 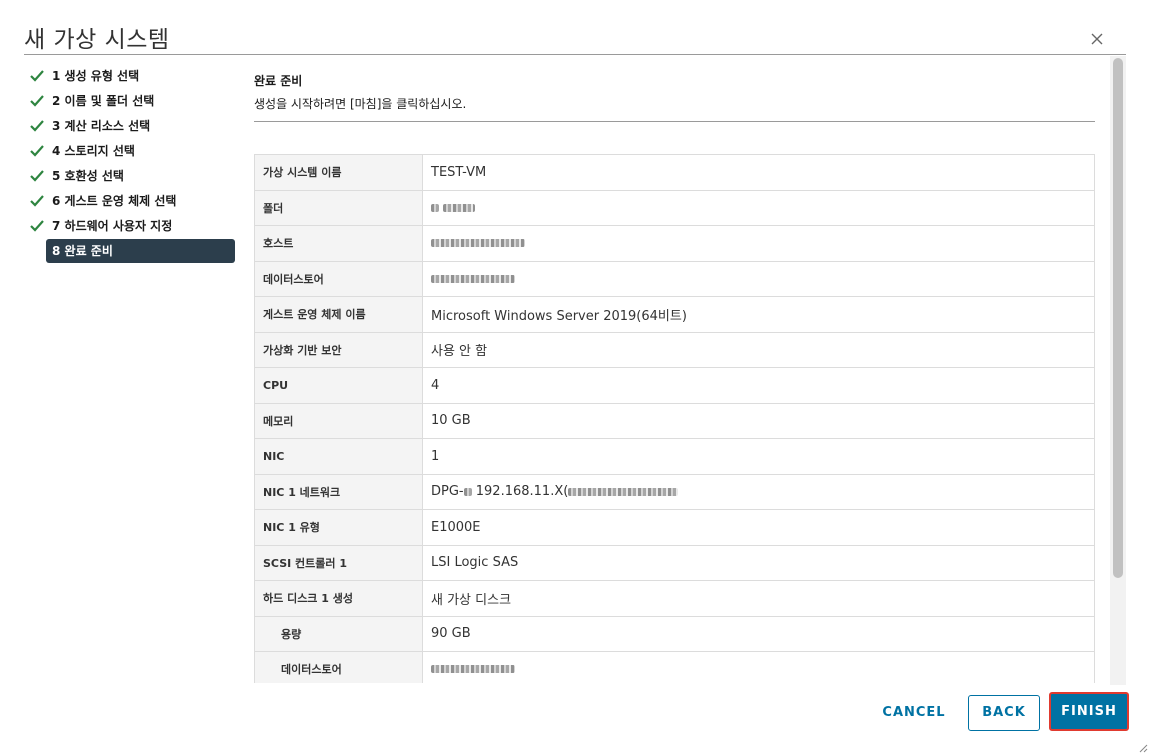 What do you see at coordinates (96, 76) in the screenshot?
I see `step-label: 1 생성 유형 선택` at bounding box center [96, 76].